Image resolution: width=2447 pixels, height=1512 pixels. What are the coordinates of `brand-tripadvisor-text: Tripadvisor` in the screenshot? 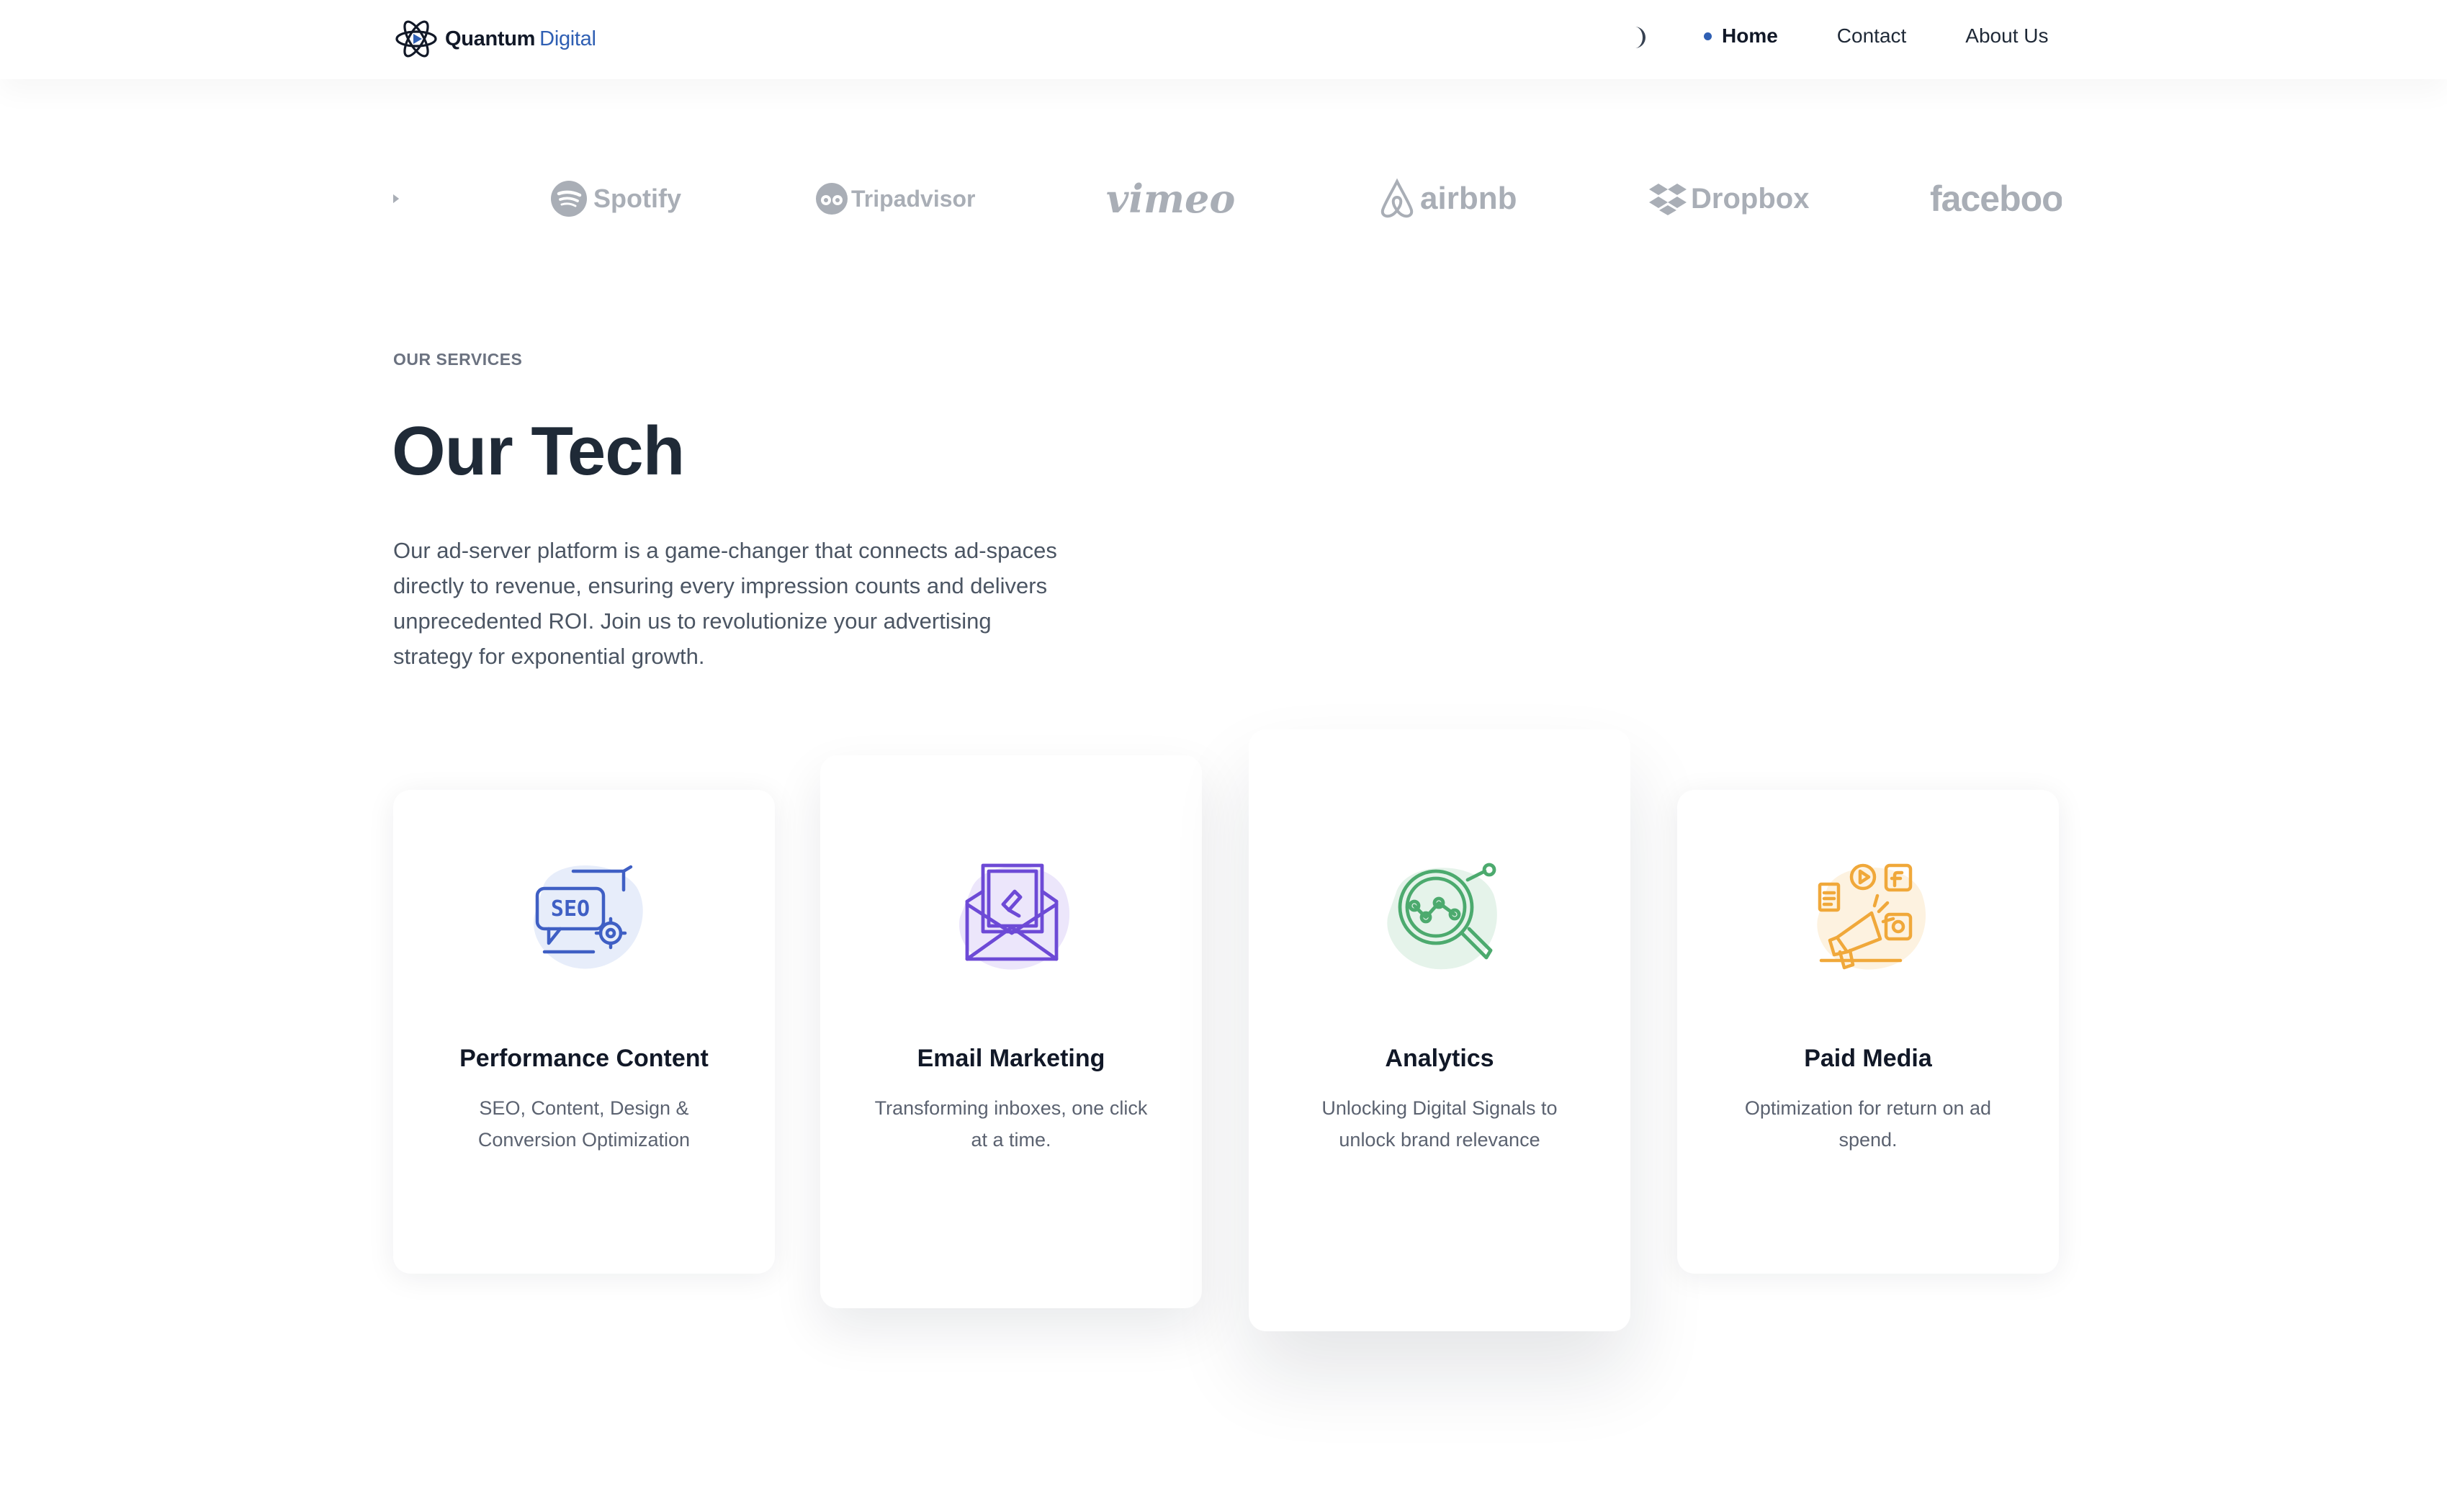 It's located at (913, 198).